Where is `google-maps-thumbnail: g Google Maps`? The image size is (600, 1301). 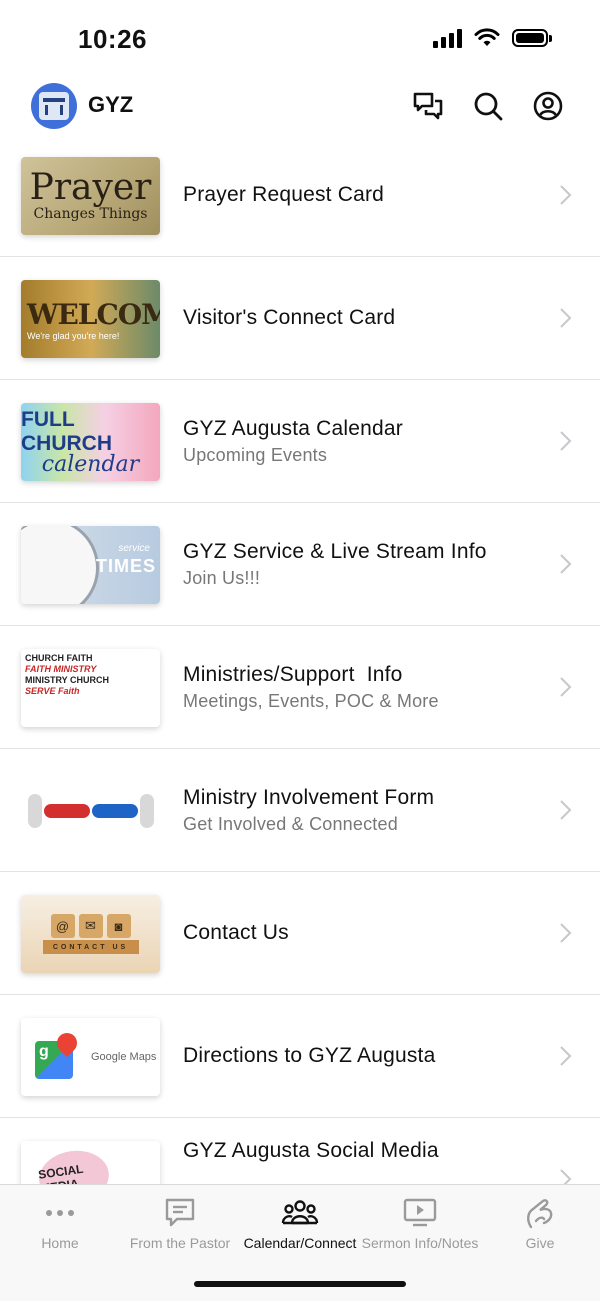 google-maps-thumbnail: g Google Maps is located at coordinates (90, 1057).